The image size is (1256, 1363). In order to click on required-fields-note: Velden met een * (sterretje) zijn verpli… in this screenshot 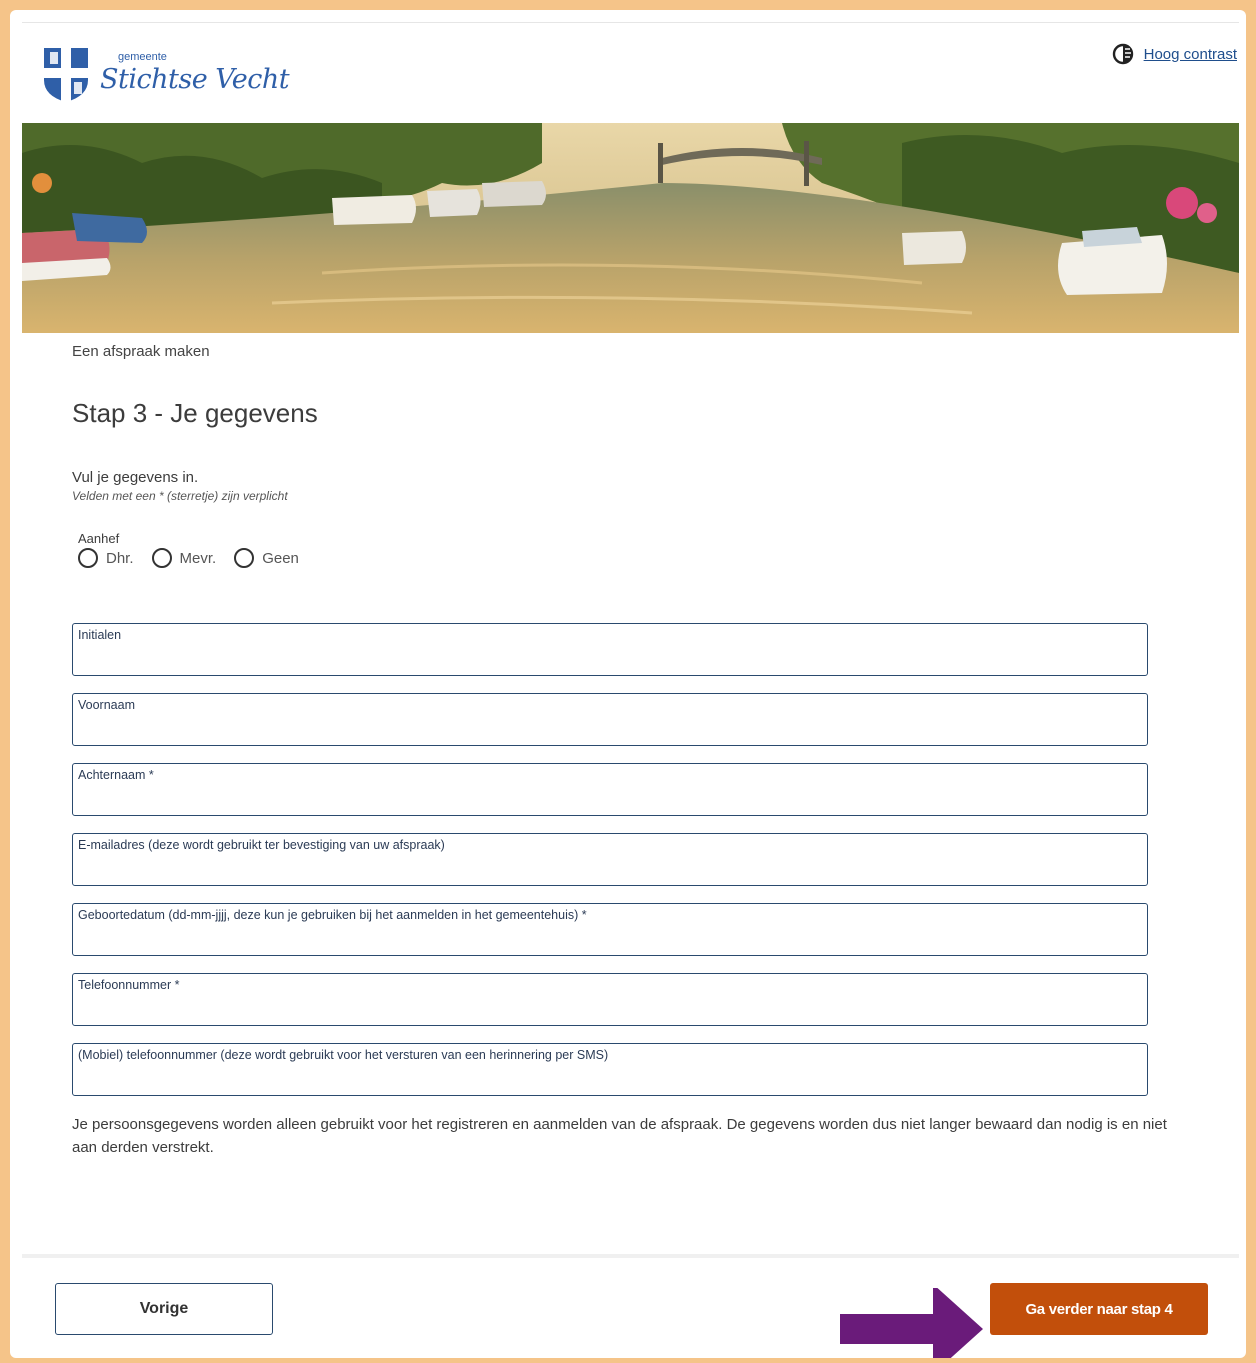, I will do `click(180, 496)`.